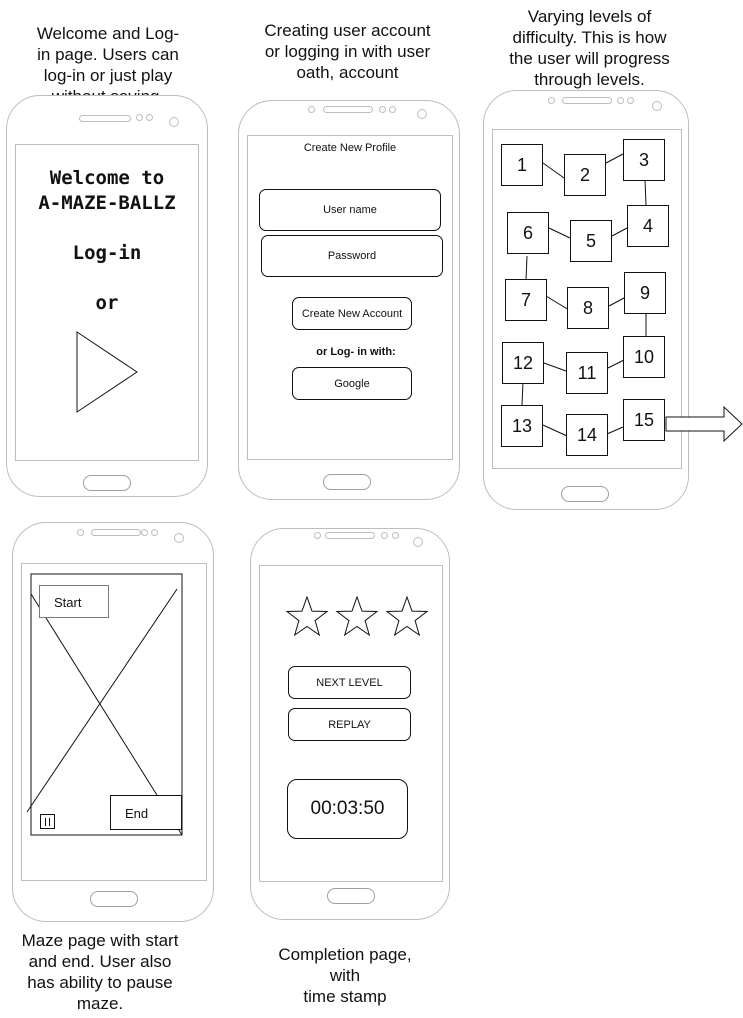 Image resolution: width=743 pixels, height=1018 pixels. Describe the element at coordinates (644, 160) in the screenshot. I see `level-3-box: 3` at that location.